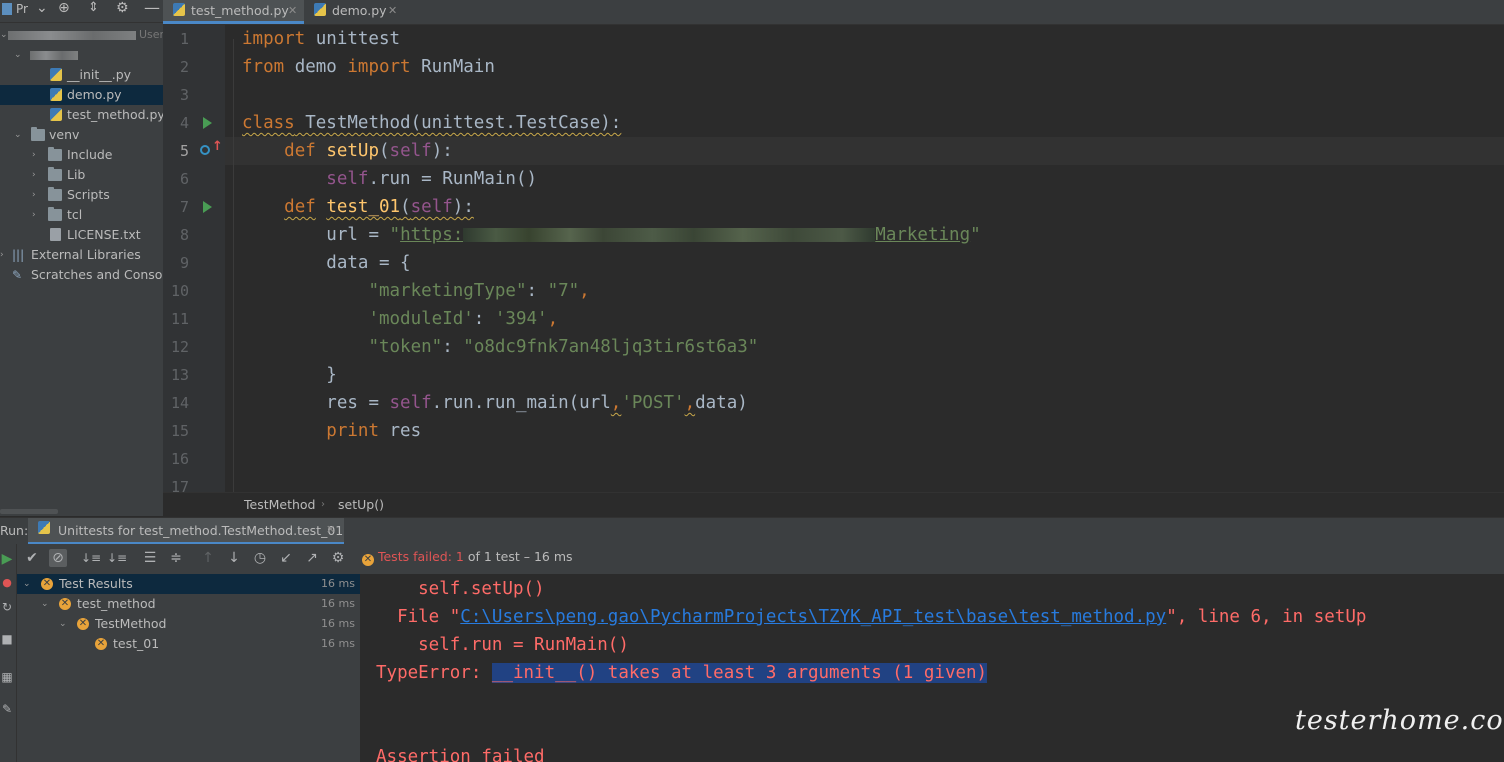  What do you see at coordinates (176, 558) in the screenshot?
I see `collapse-all-icon: ≑` at bounding box center [176, 558].